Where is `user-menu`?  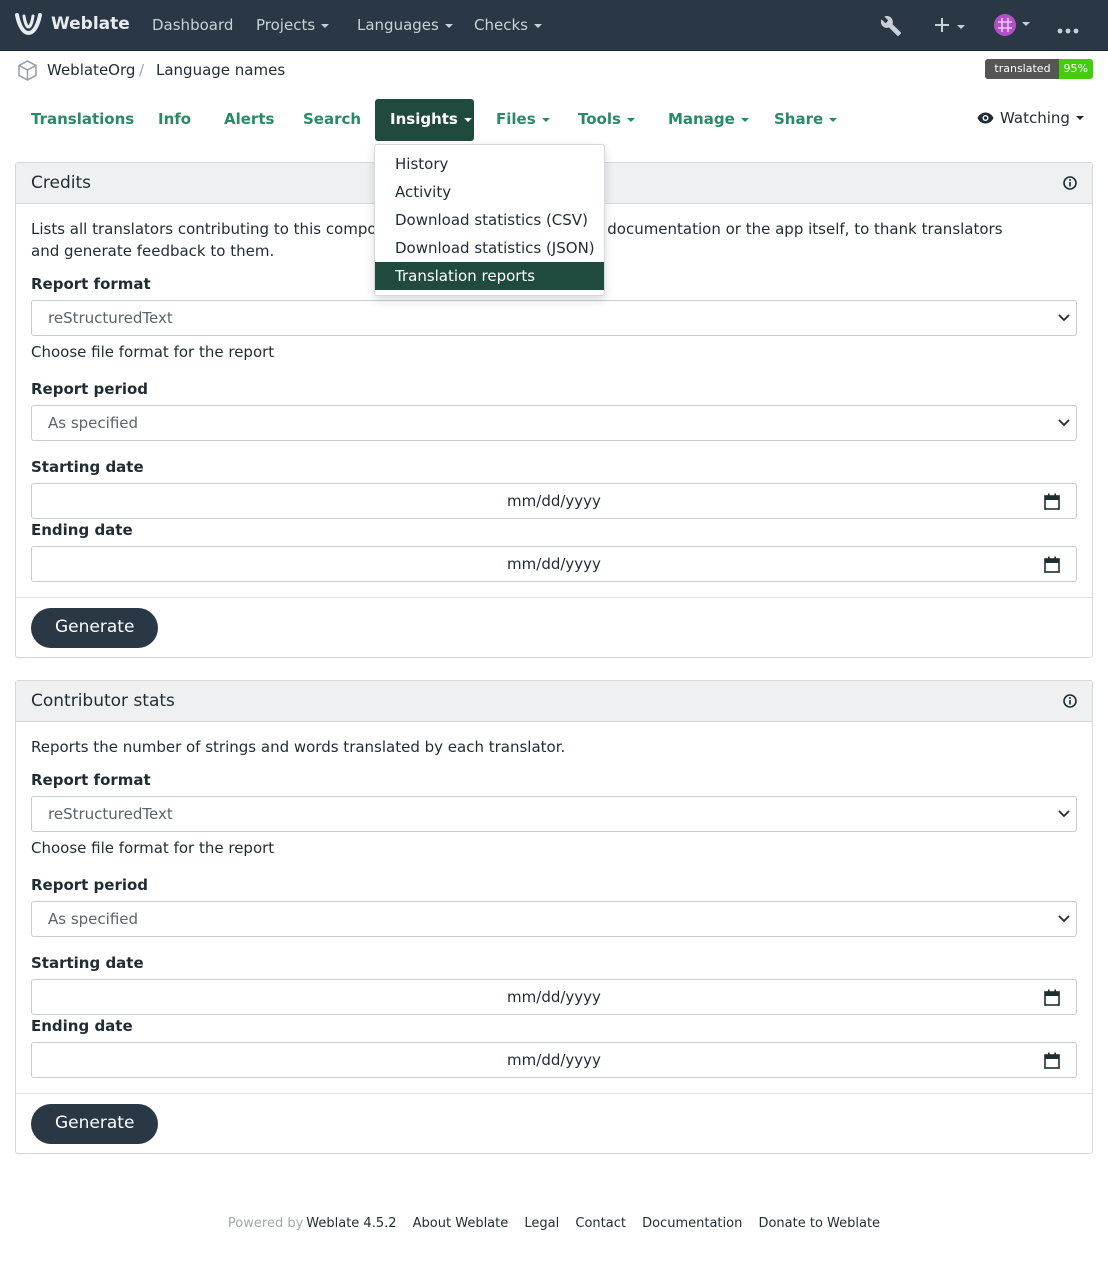
user-menu is located at coordinates (1012, 27).